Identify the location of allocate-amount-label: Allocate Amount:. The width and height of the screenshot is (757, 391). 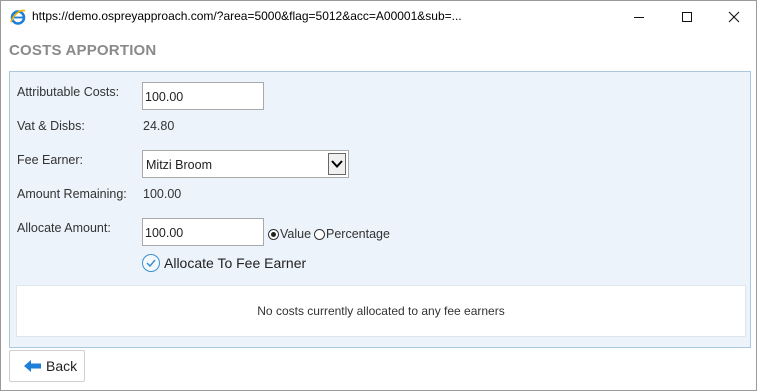
(64, 228).